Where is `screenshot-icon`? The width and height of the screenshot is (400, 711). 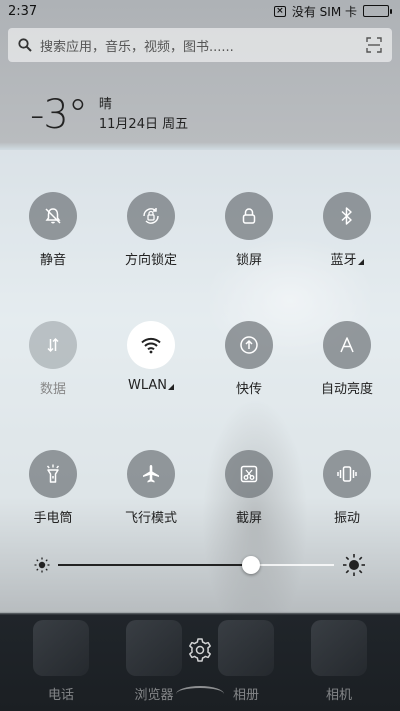 screenshot-icon is located at coordinates (249, 474).